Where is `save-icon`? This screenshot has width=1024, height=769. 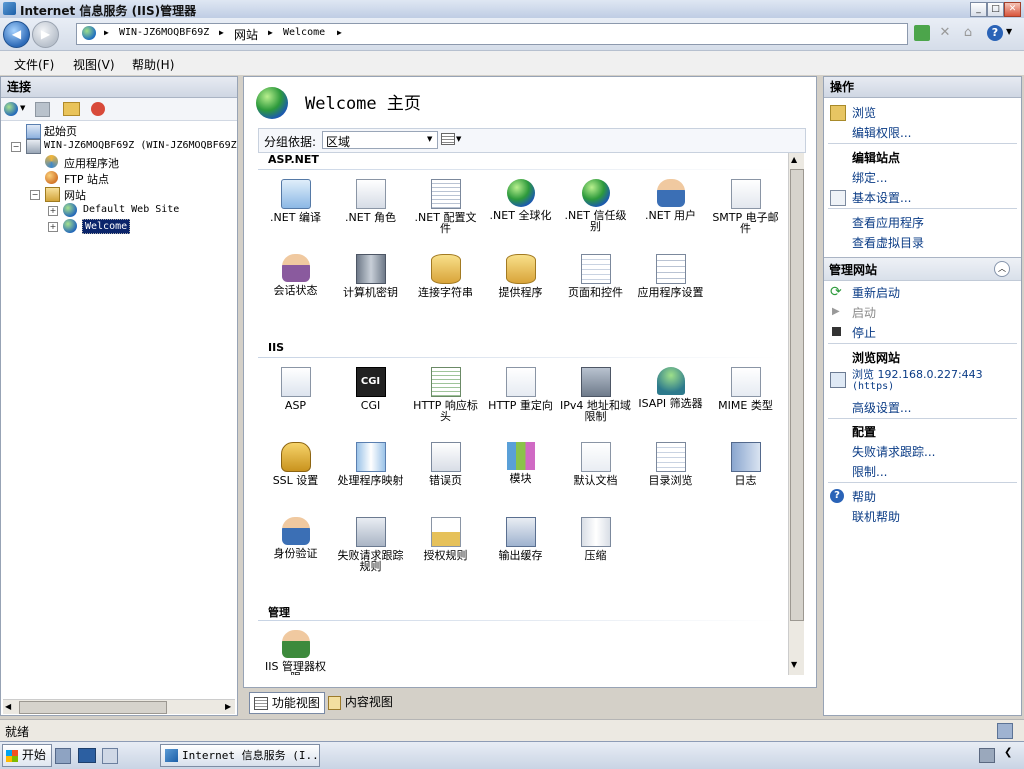
save-icon is located at coordinates (42, 109).